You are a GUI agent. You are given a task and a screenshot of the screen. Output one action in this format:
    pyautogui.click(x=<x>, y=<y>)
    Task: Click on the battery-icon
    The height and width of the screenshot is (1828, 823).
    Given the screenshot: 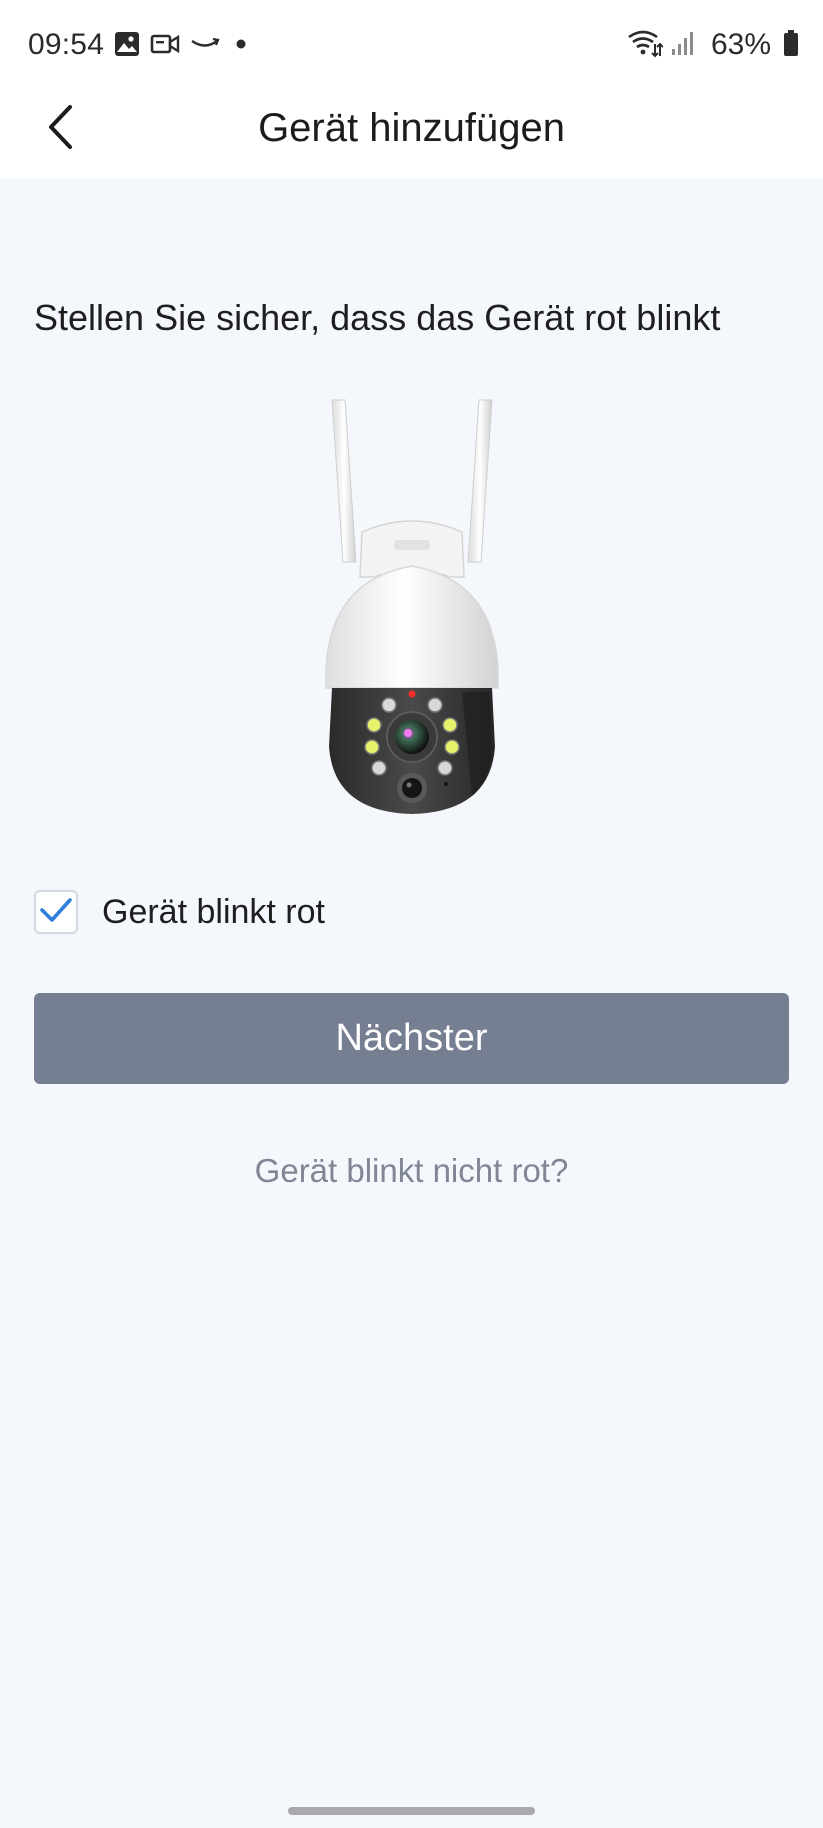 What is the action you would take?
    pyautogui.click(x=791, y=45)
    